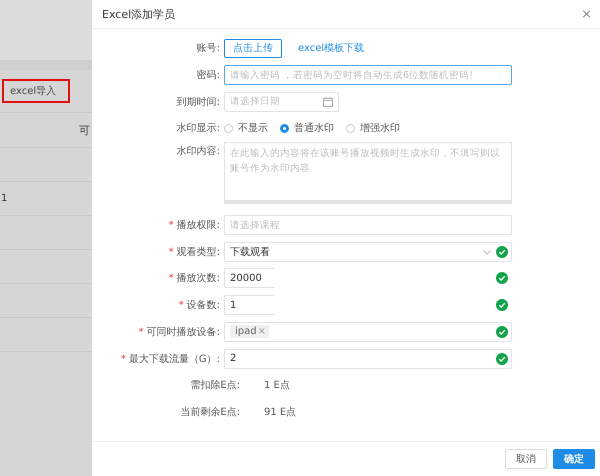 Image resolution: width=600 pixels, height=476 pixels. What do you see at coordinates (574, 459) in the screenshot?
I see `confirm-button: 确定` at bounding box center [574, 459].